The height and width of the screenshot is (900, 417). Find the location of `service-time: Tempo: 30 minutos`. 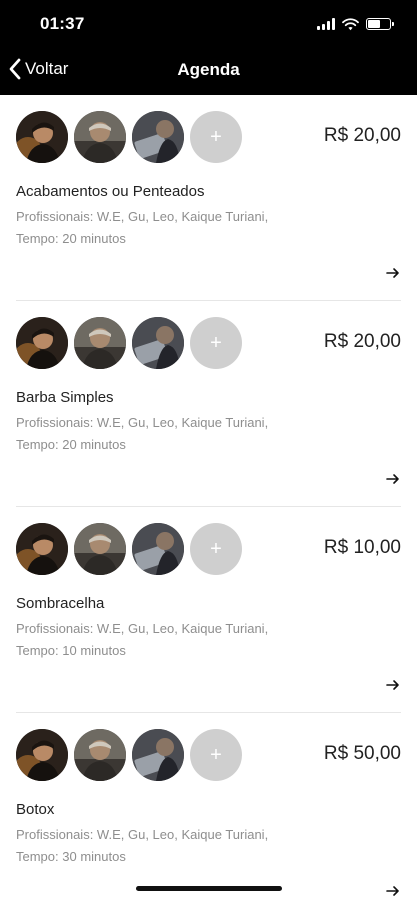

service-time: Tempo: 30 minutos is located at coordinates (71, 856).